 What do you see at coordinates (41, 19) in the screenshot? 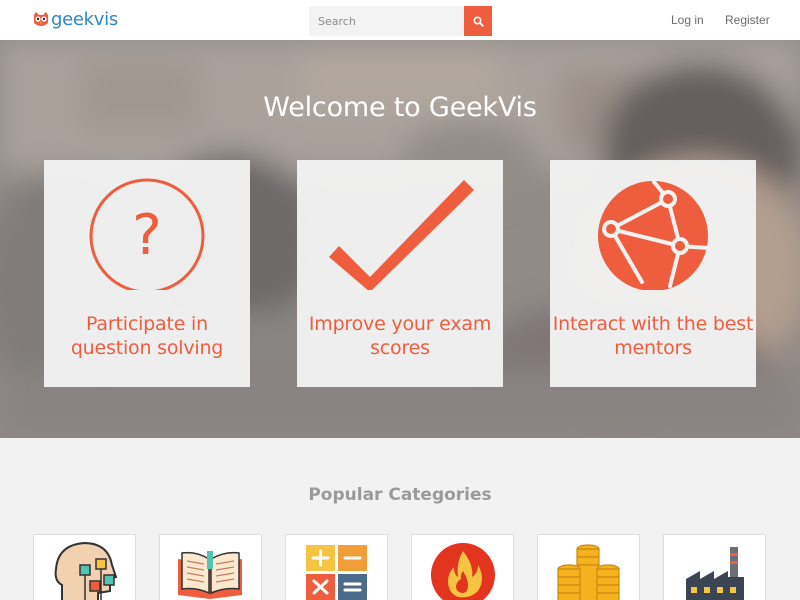
I see `owl-logo-icon` at bounding box center [41, 19].